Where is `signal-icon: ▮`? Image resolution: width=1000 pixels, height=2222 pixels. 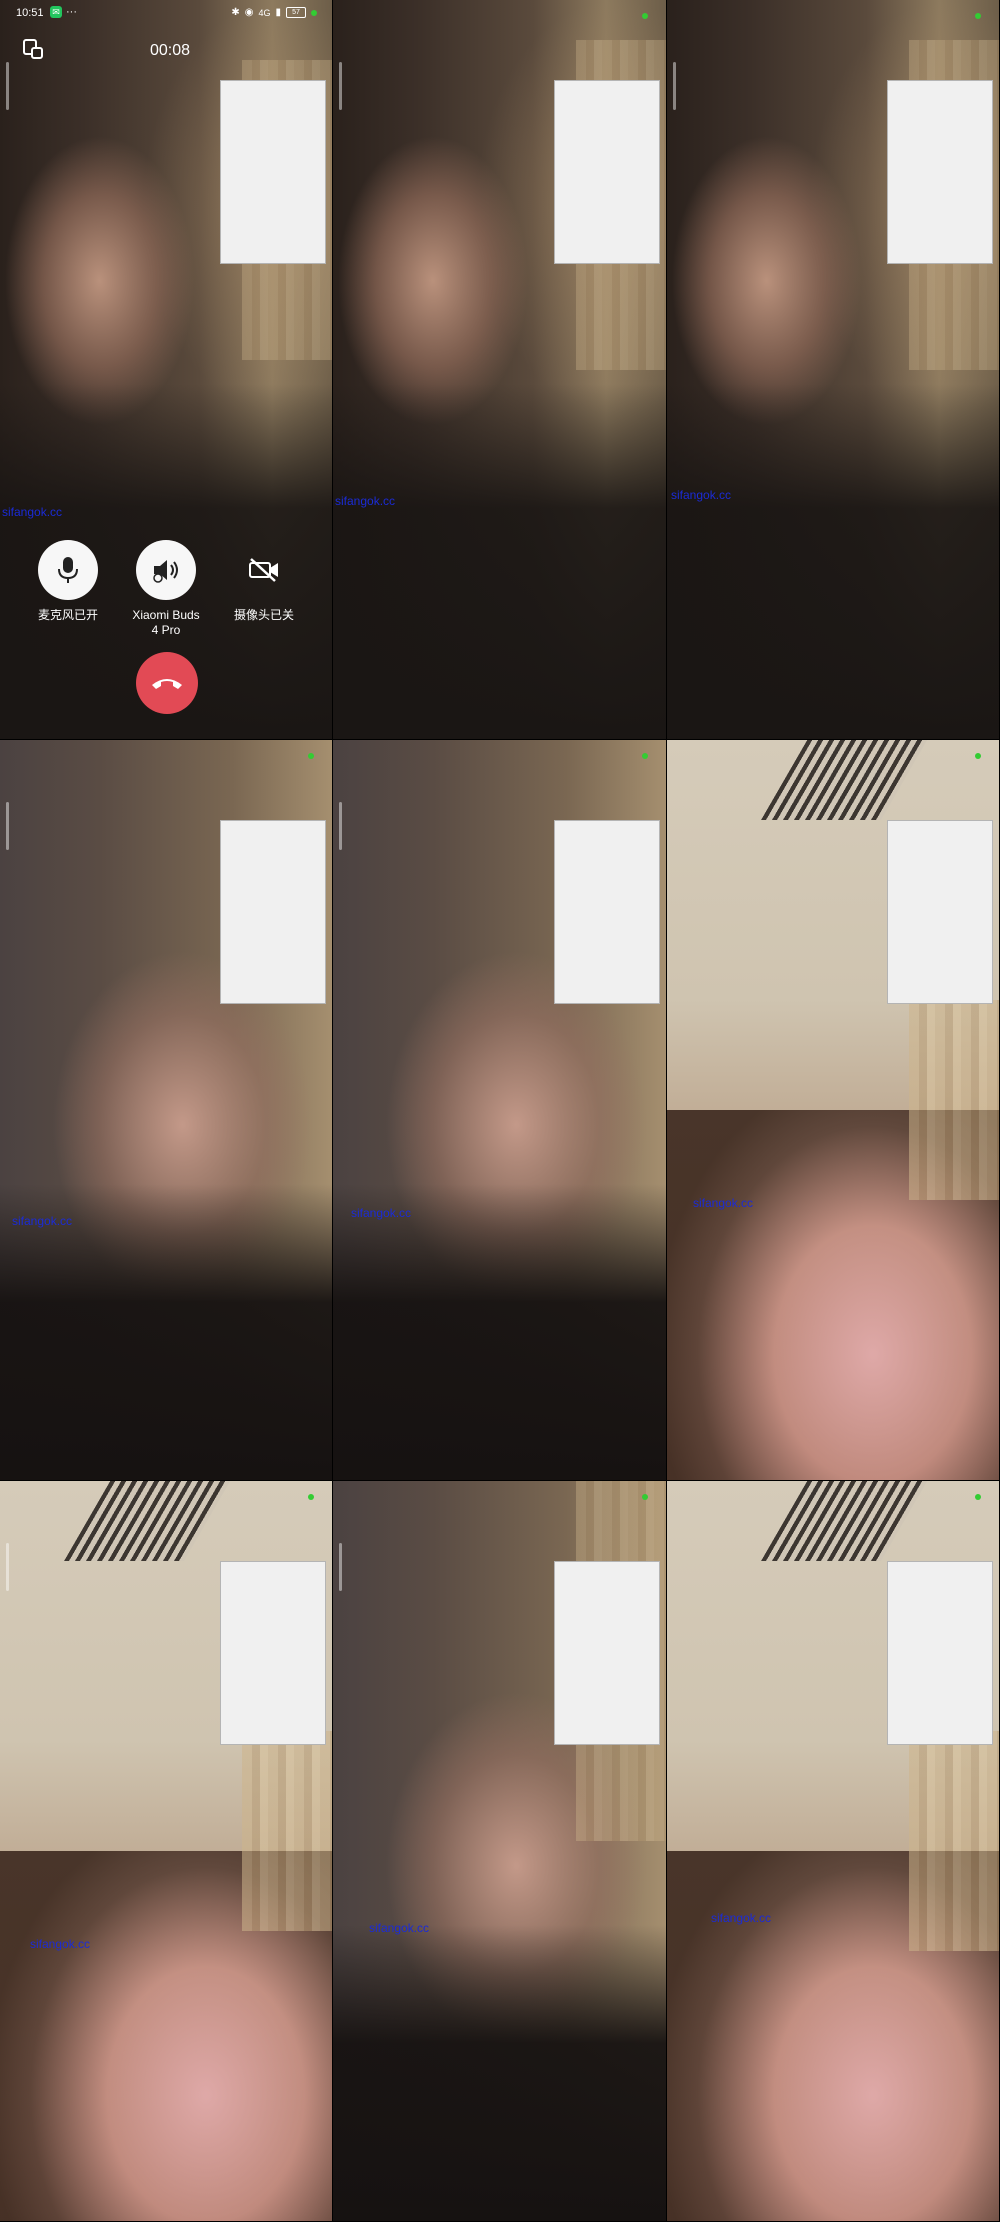 signal-icon: ▮ is located at coordinates (278, 12).